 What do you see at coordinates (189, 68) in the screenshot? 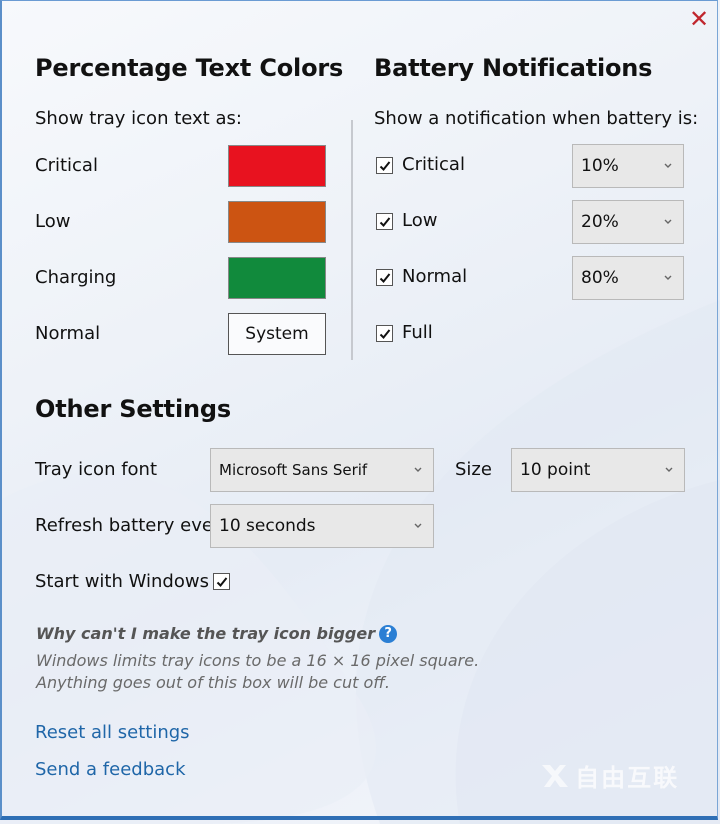
I see `text-colors-title: Percentage Text Colors` at bounding box center [189, 68].